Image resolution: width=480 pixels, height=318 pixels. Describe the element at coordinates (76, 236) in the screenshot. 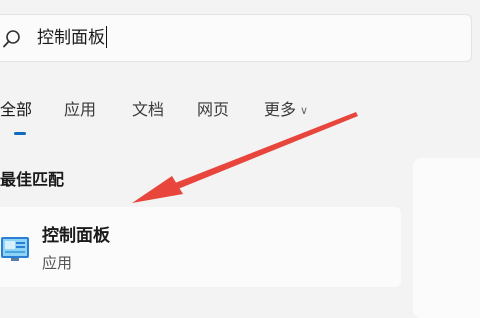

I see `result-title: 控制面板` at that location.